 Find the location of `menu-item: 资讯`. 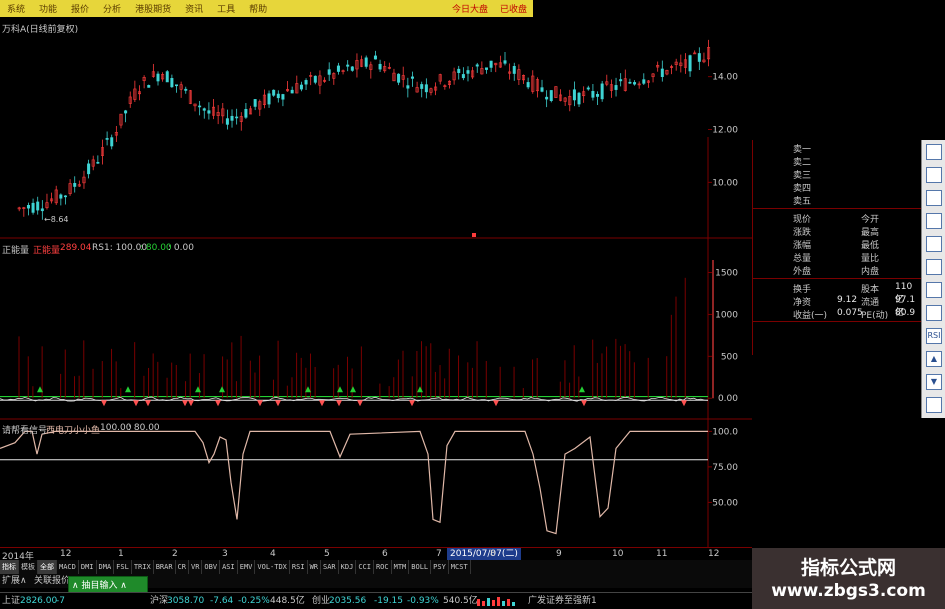

menu-item: 资讯 is located at coordinates (194, 8).